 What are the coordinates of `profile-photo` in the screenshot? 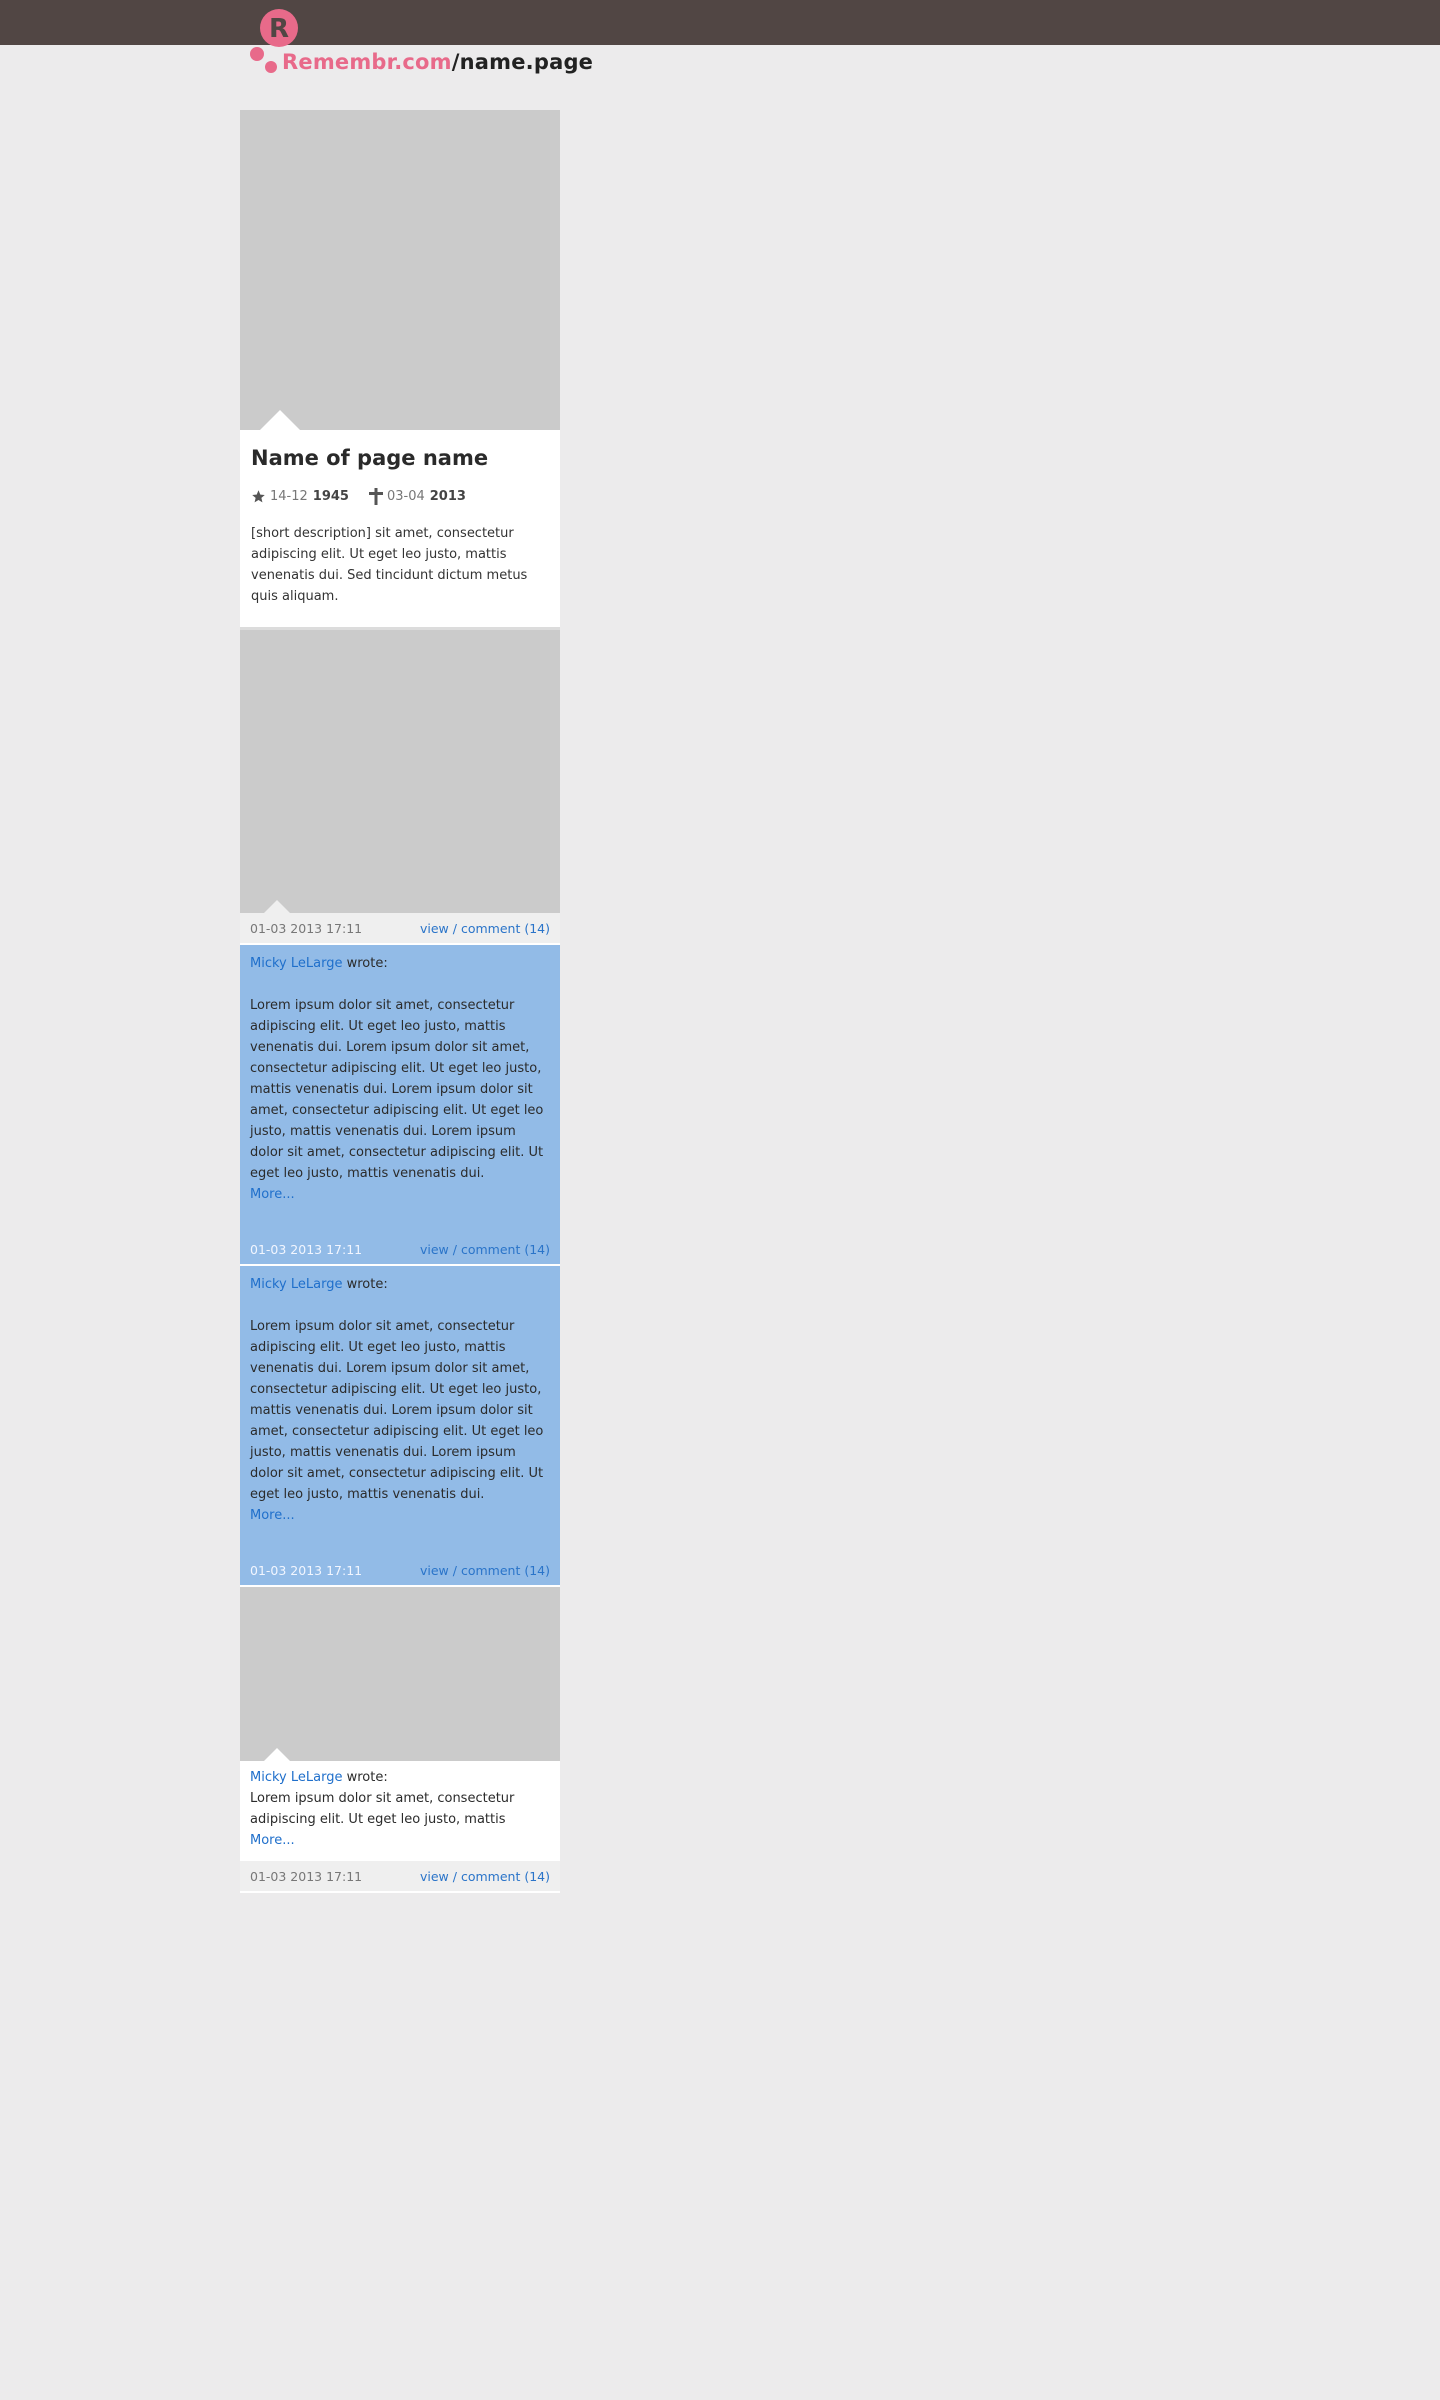 It's located at (400, 270).